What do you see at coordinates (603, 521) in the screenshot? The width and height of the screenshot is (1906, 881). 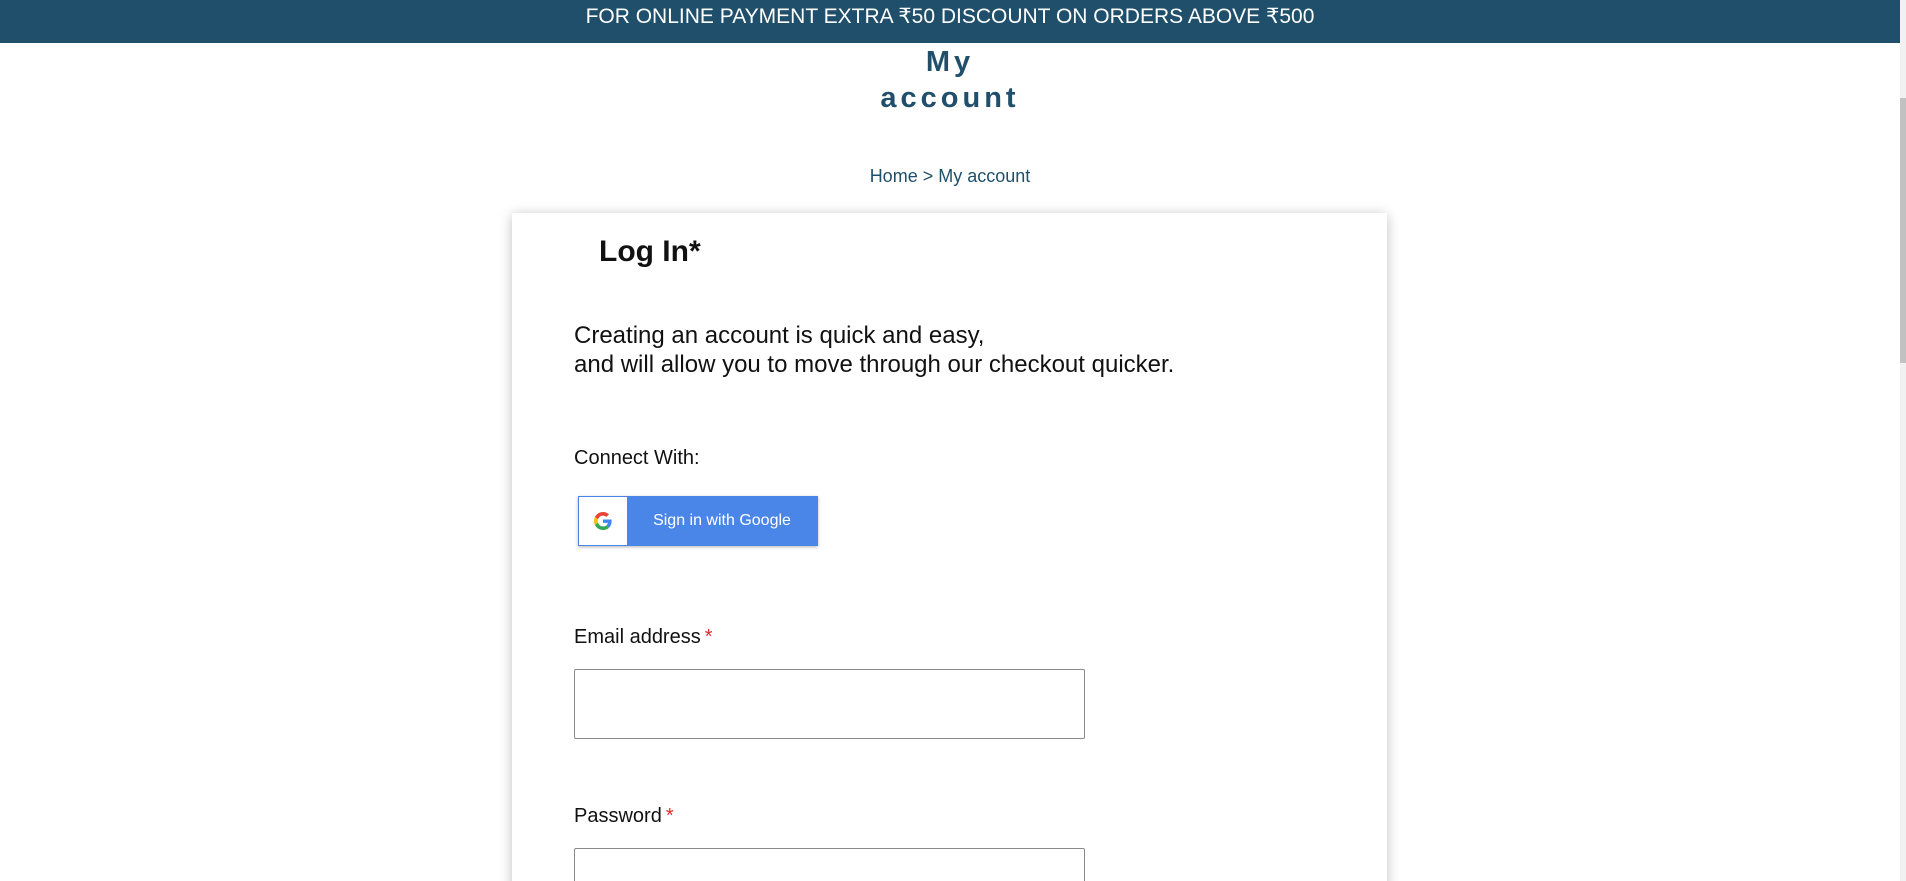 I see `google-g-icon` at bounding box center [603, 521].